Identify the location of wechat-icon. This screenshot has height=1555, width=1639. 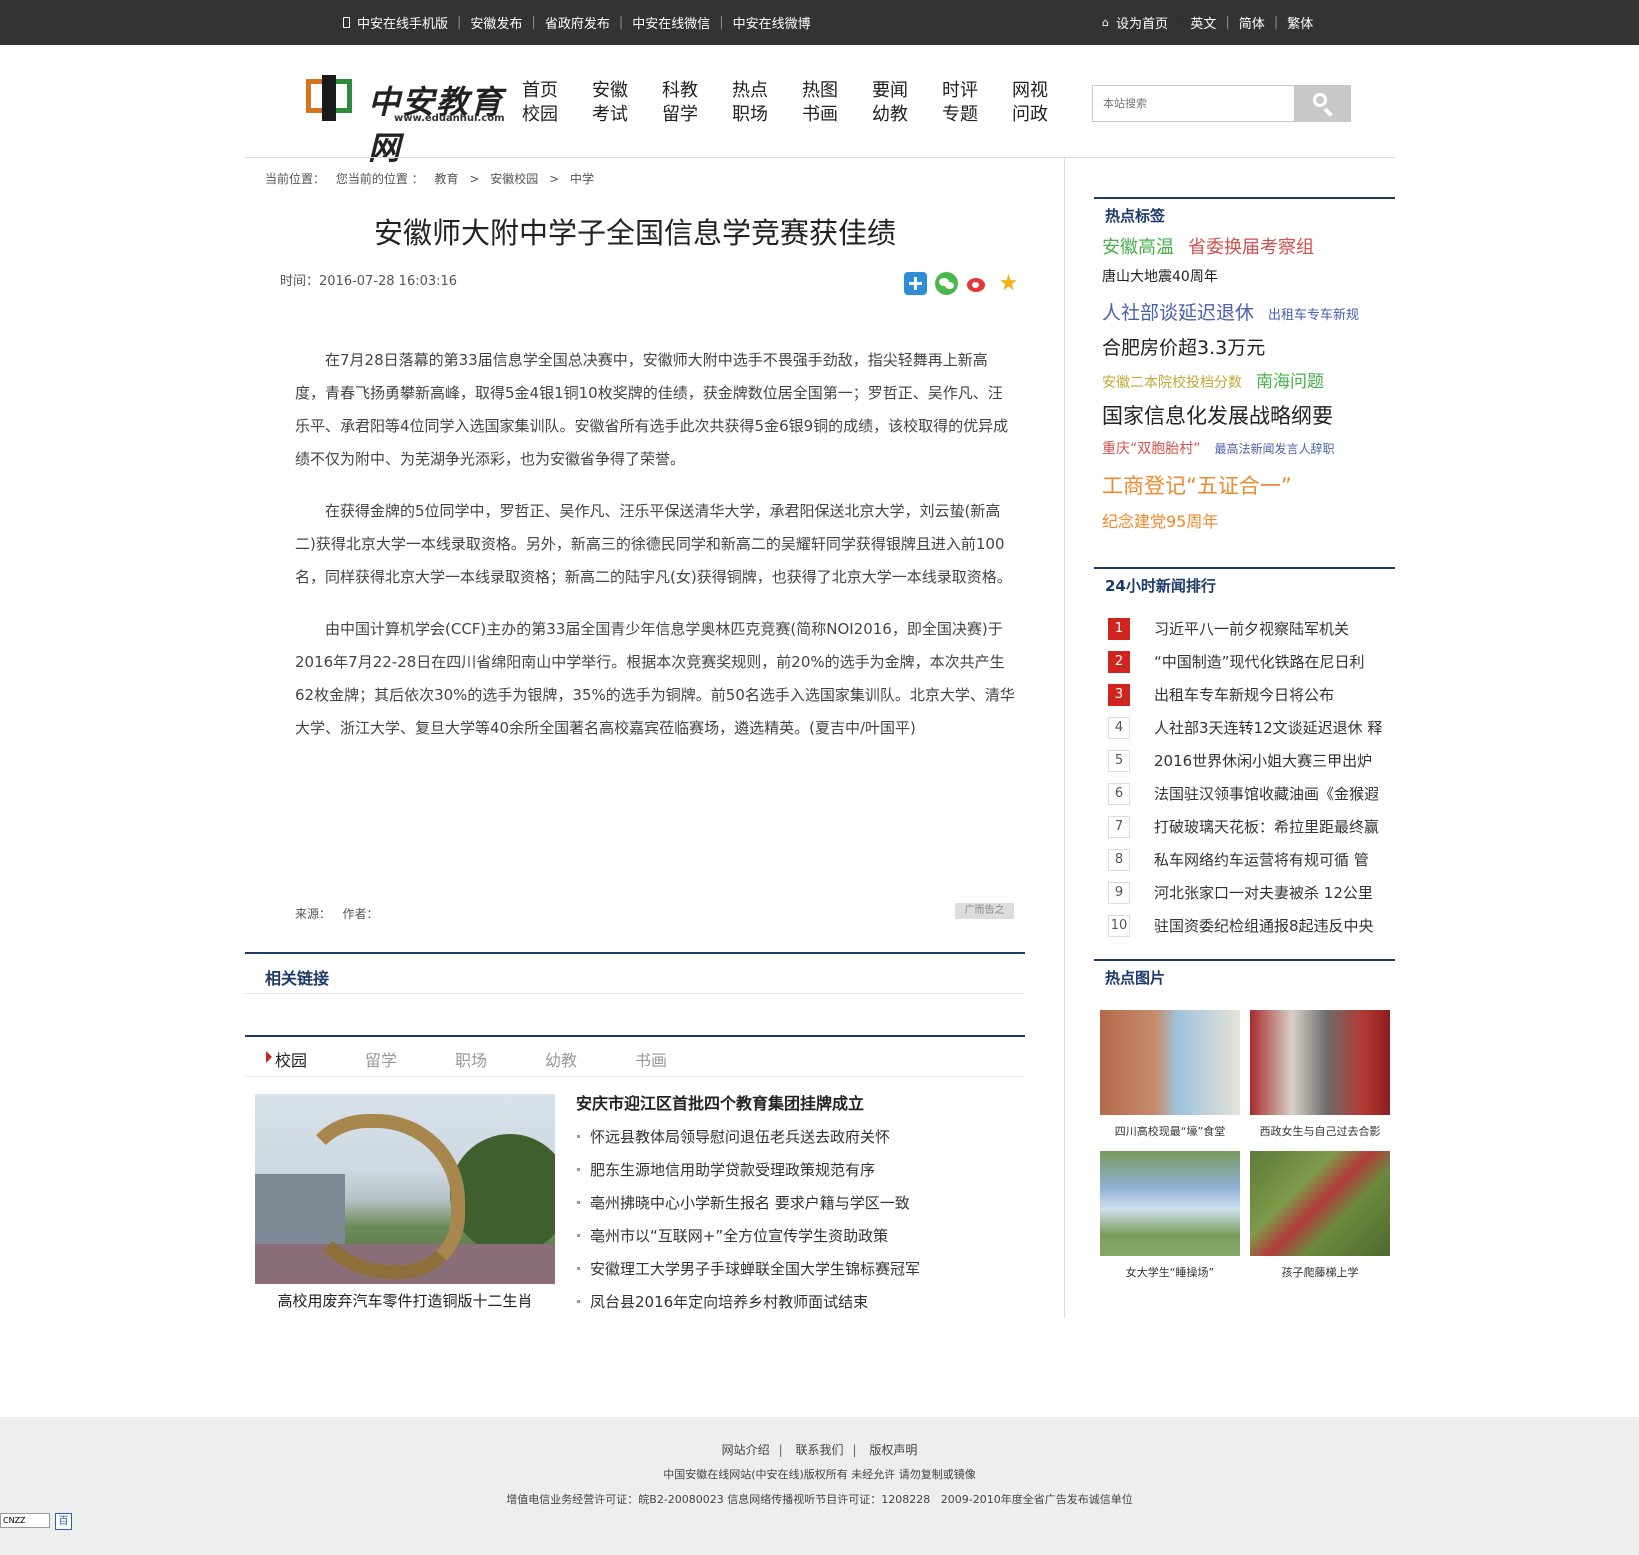
(946, 283).